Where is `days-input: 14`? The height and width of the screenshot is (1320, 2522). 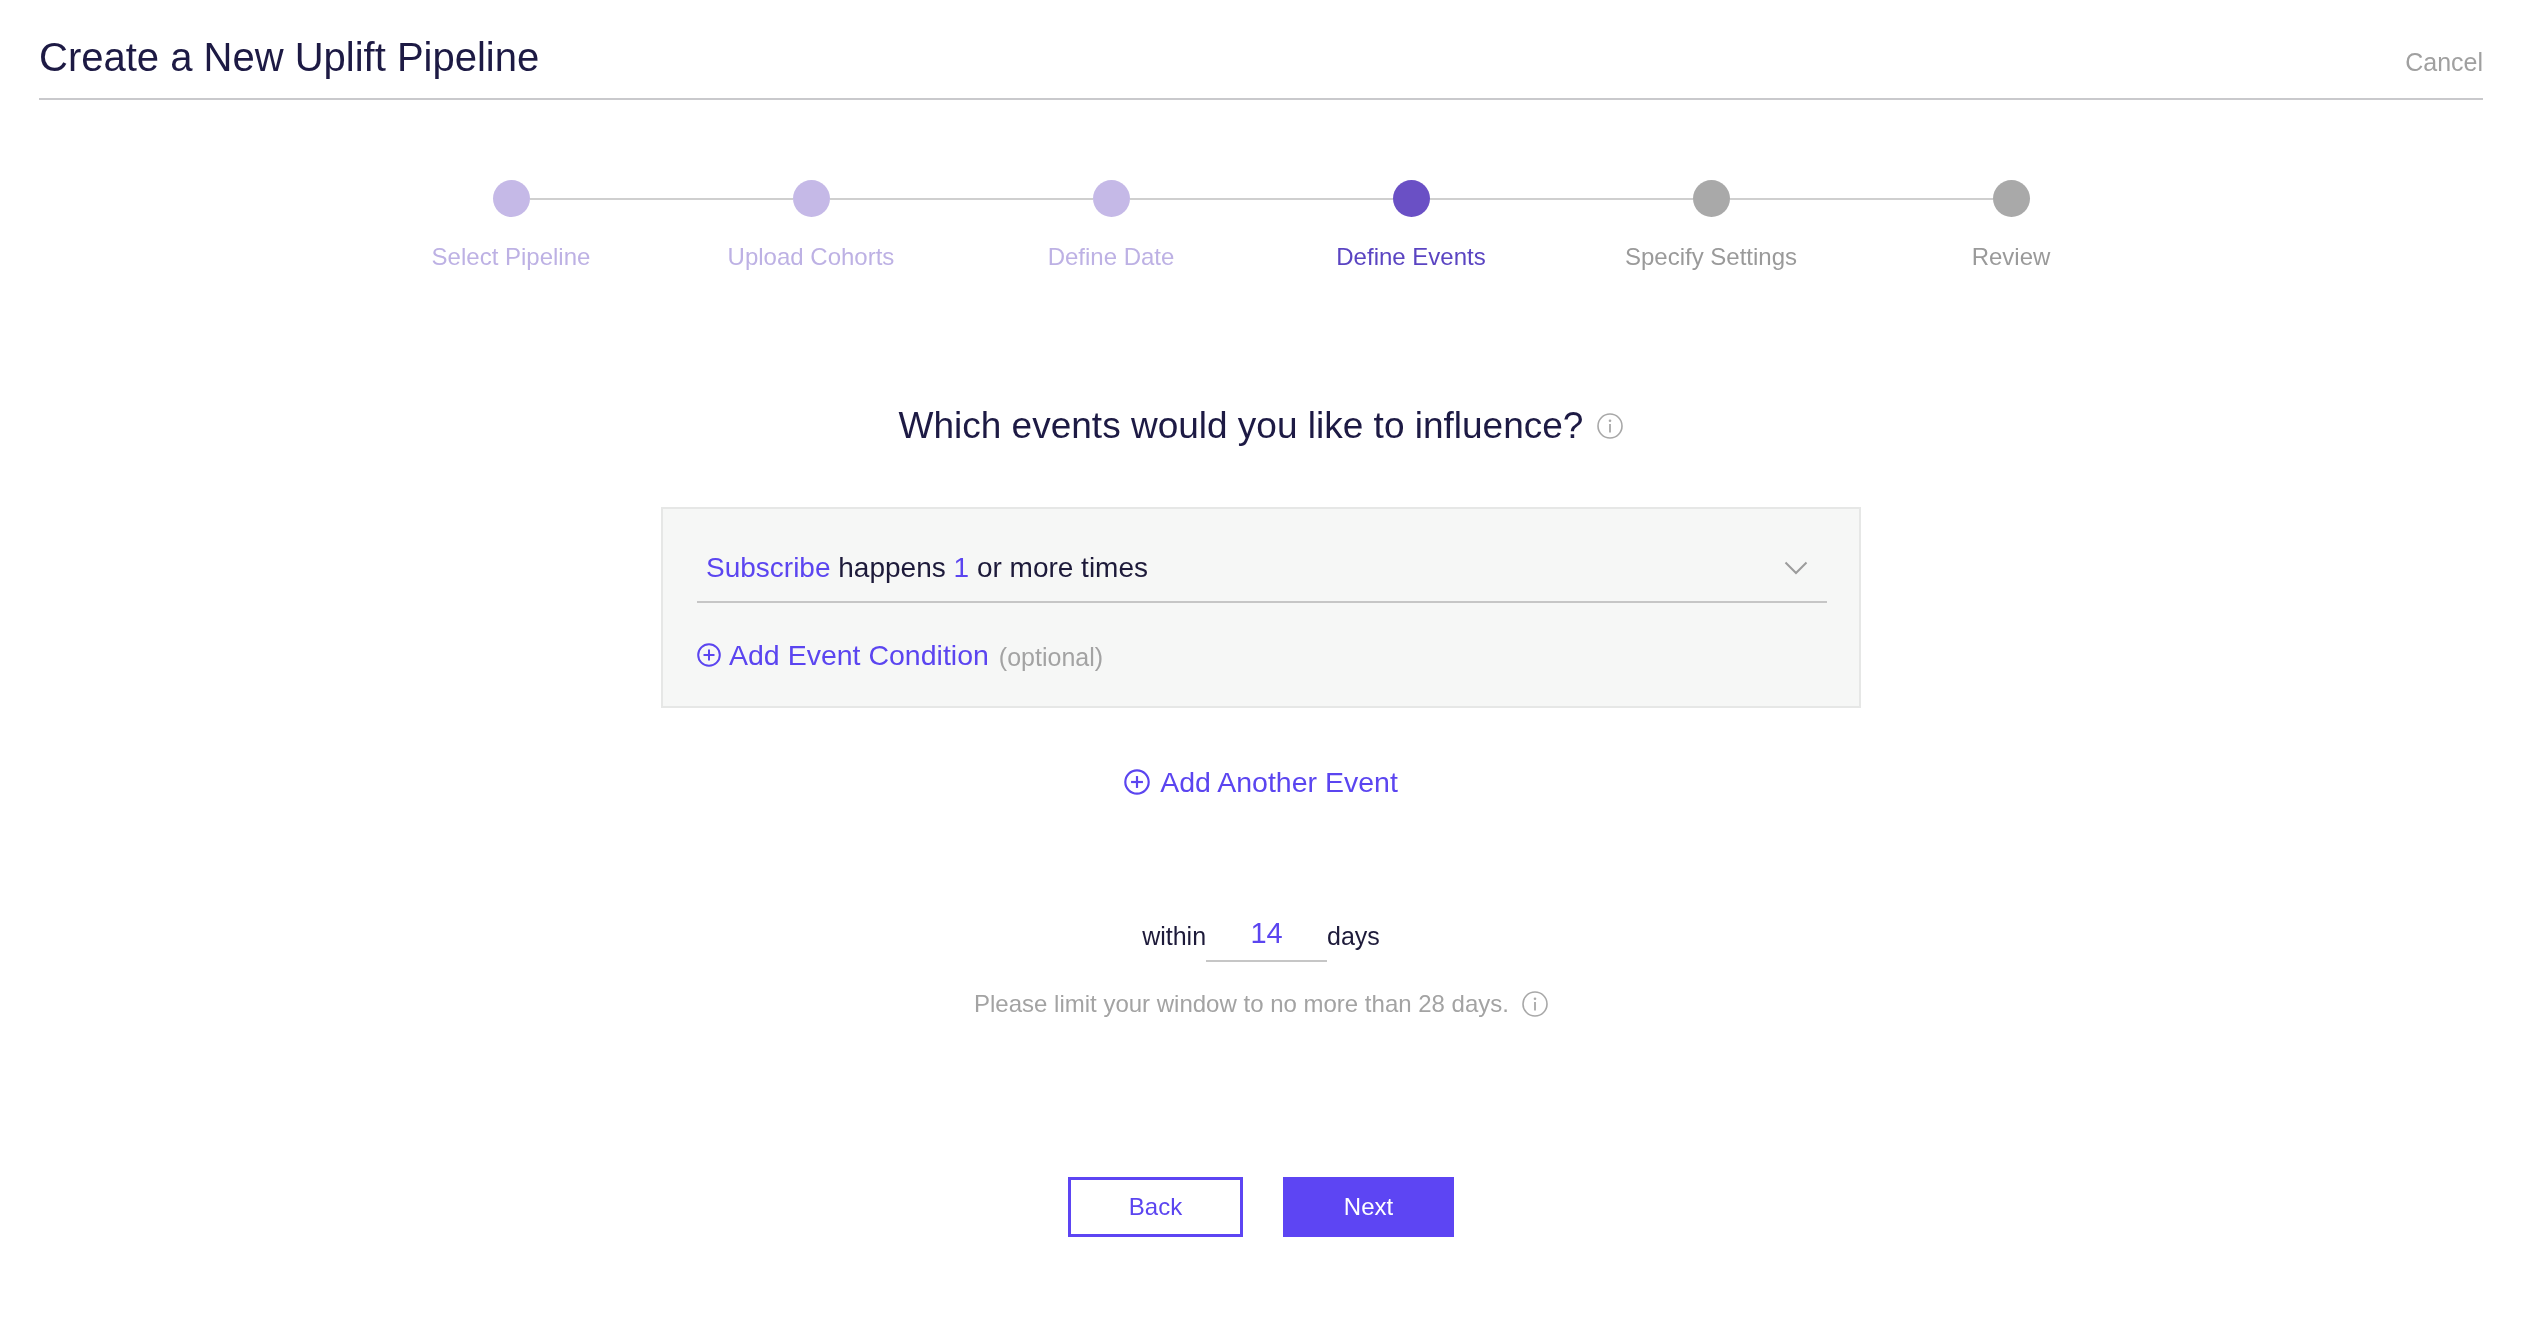
days-input: 14 is located at coordinates (1267, 936).